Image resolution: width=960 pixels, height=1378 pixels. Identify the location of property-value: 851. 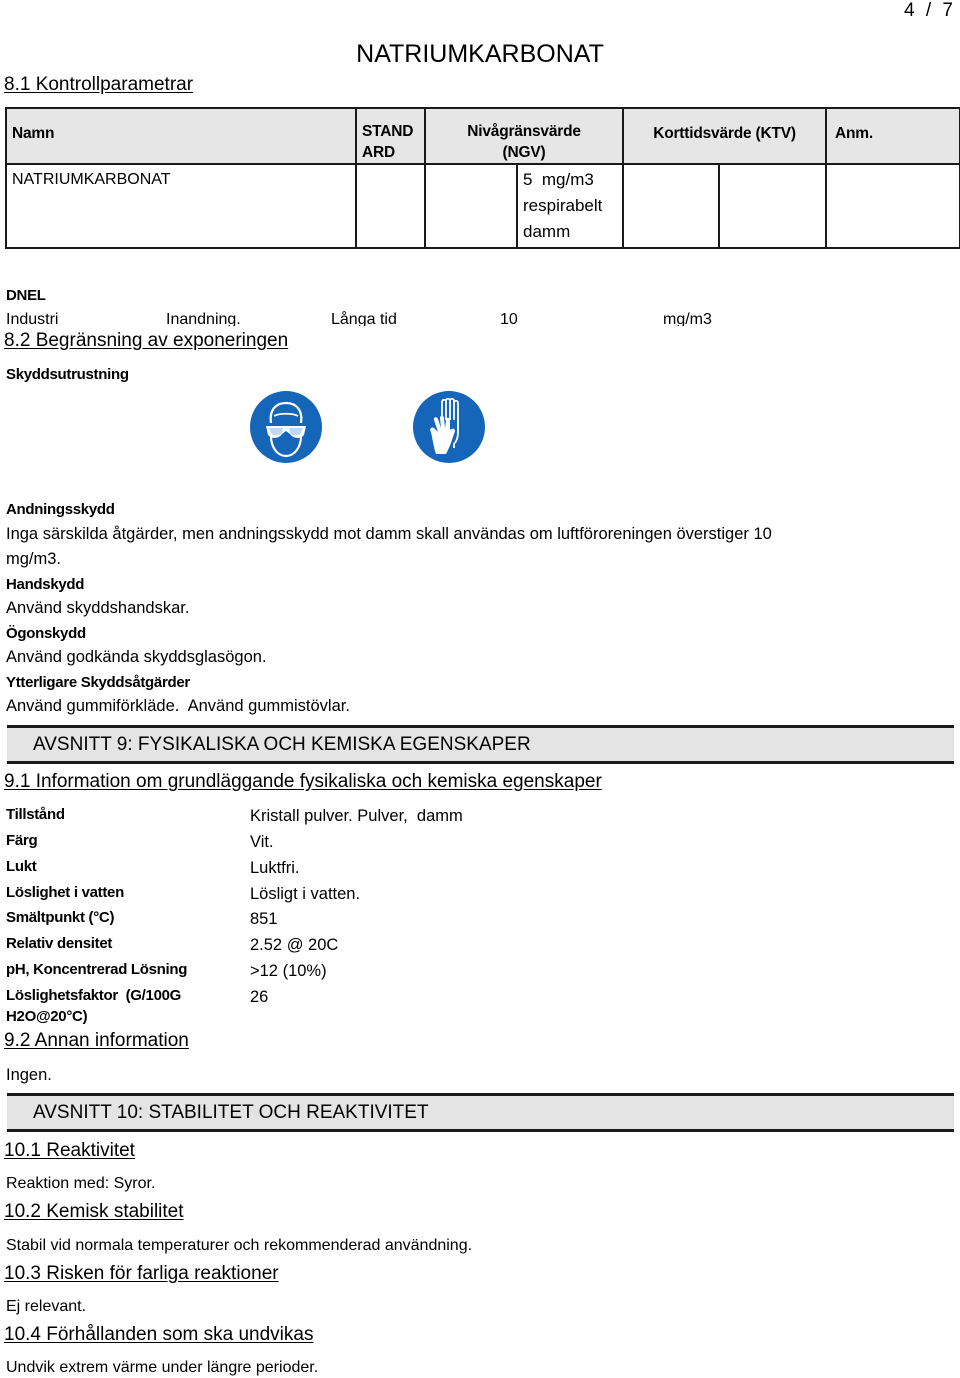
(264, 919).